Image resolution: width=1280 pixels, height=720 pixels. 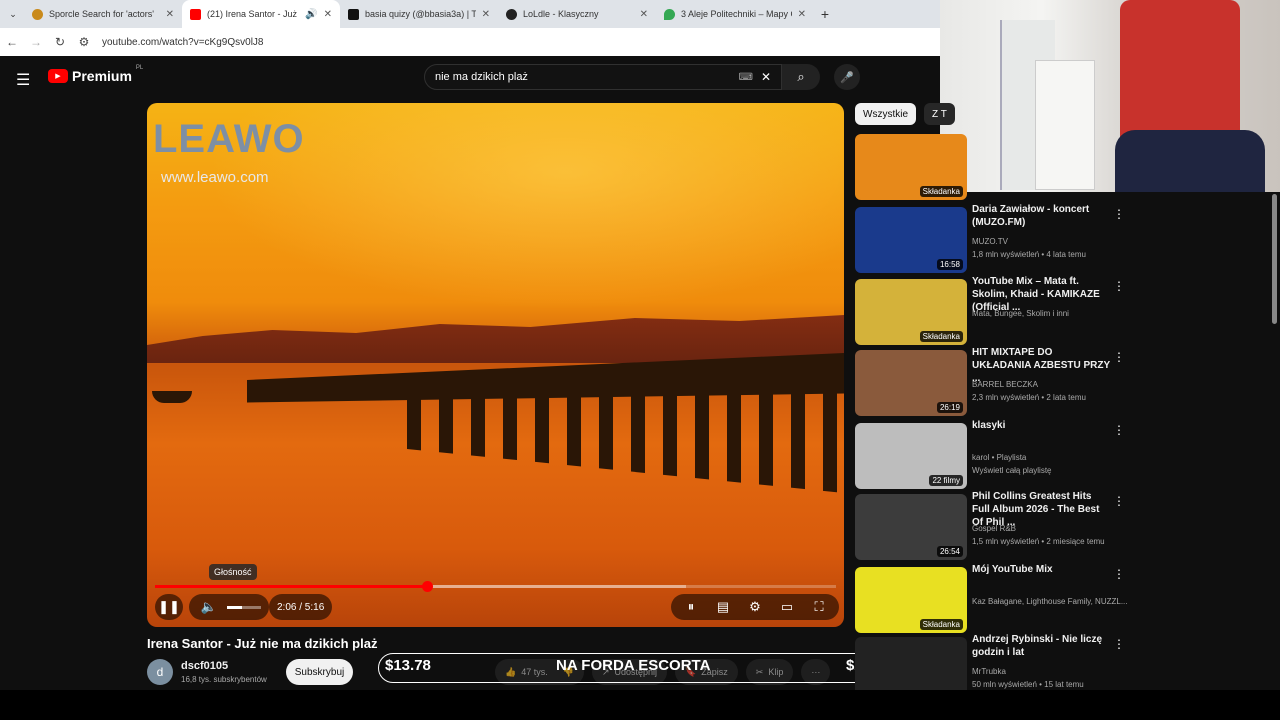 I want to click on thumbnail-badge: 22 filmy, so click(x=946, y=480).